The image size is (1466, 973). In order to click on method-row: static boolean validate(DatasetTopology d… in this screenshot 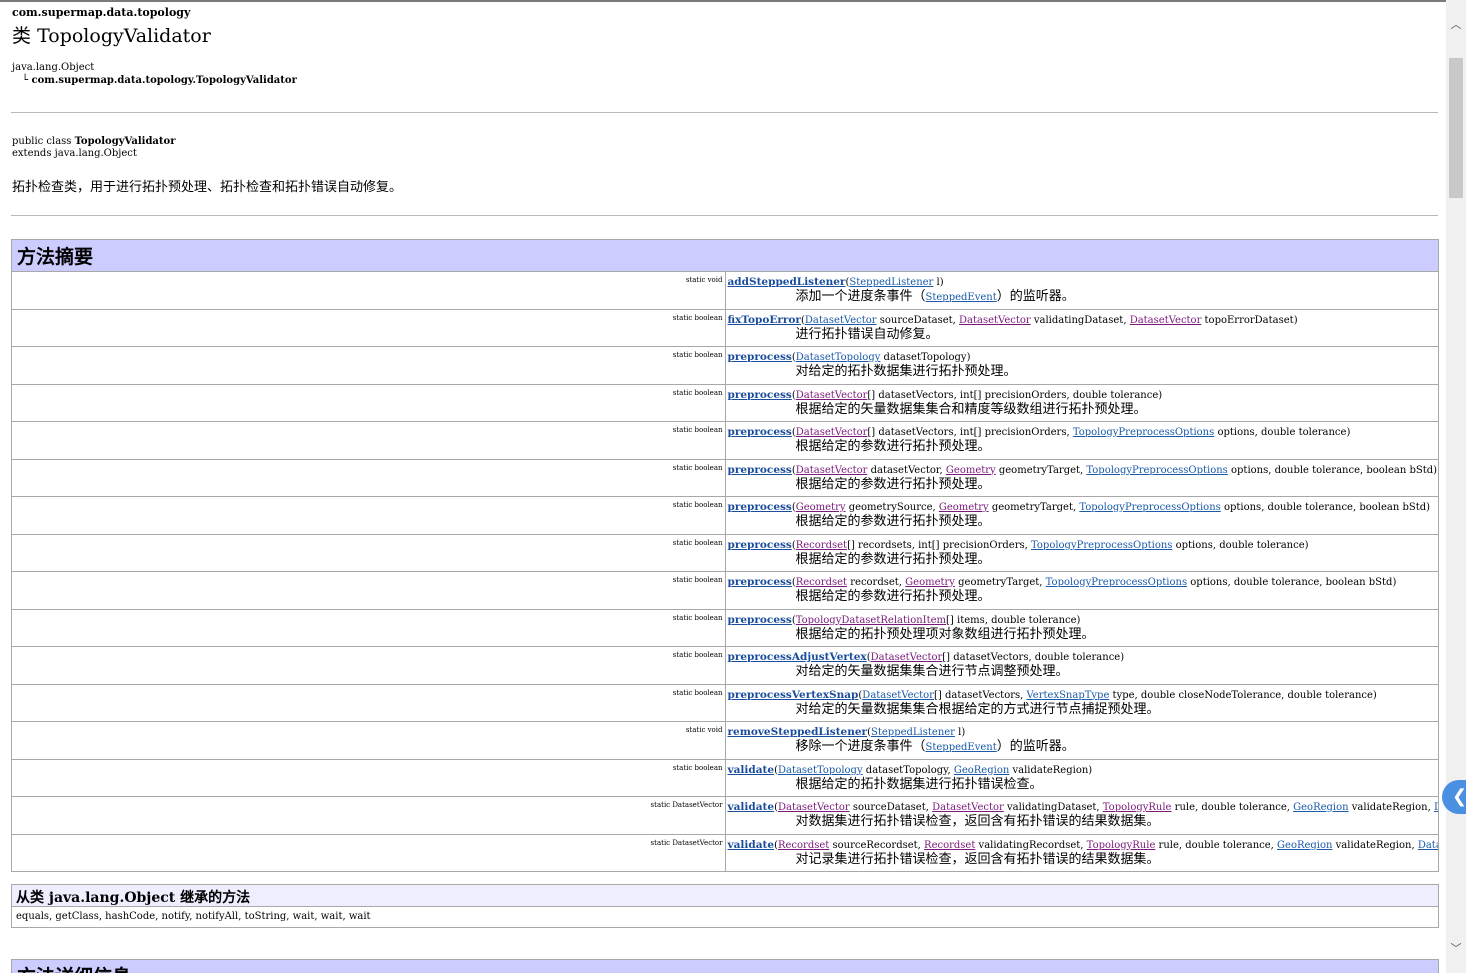, I will do `click(725, 777)`.